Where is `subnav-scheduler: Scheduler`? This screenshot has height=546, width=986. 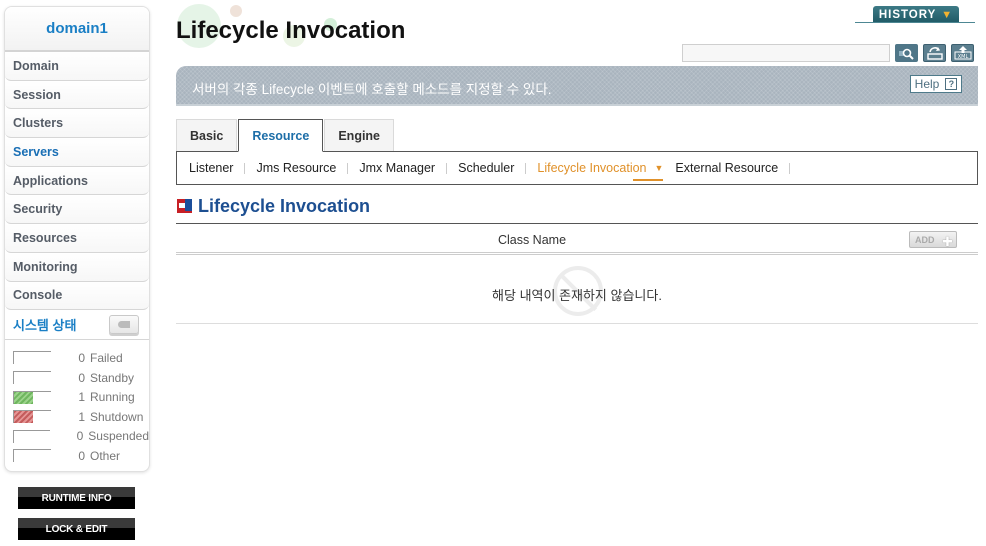 subnav-scheduler: Scheduler is located at coordinates (486, 168).